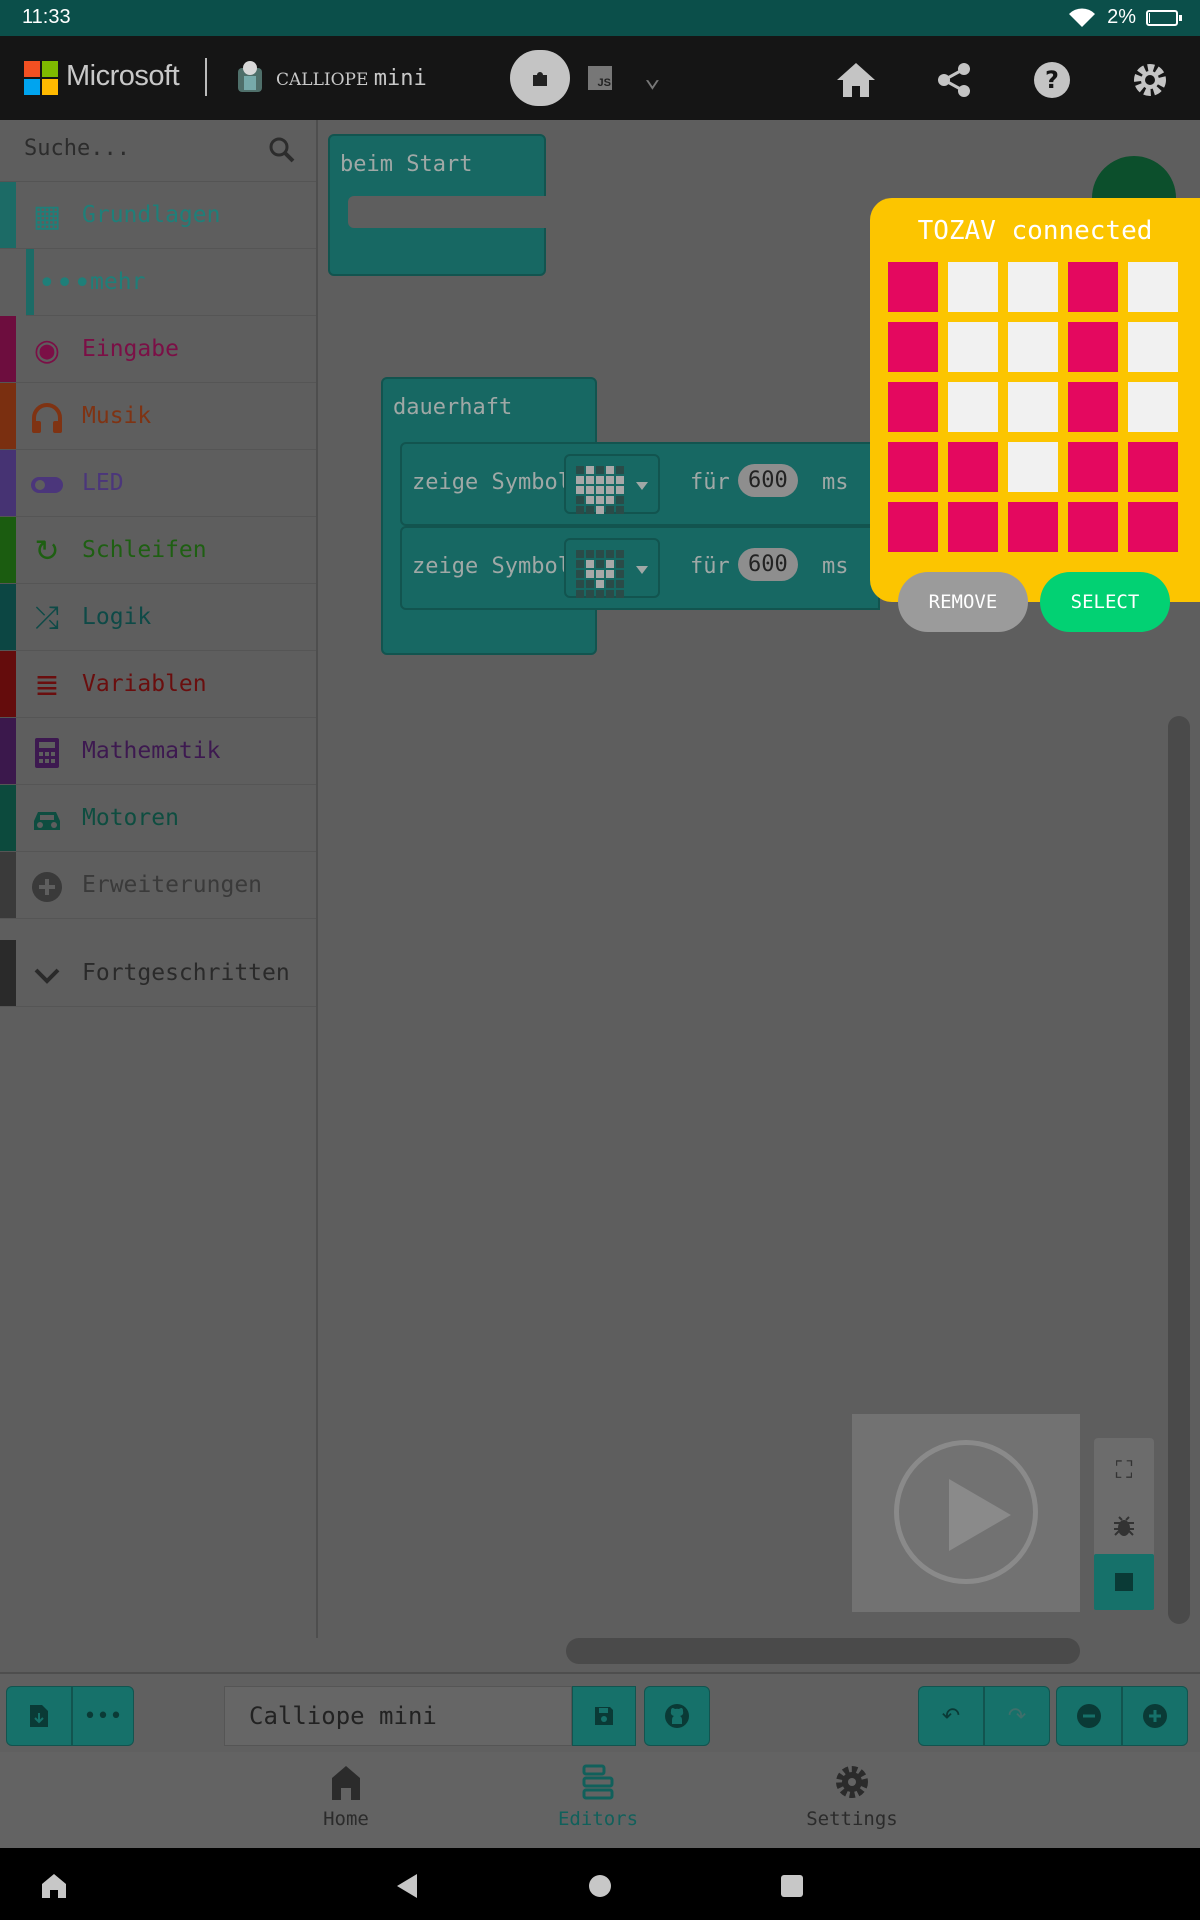 The height and width of the screenshot is (1920, 1200). Describe the element at coordinates (823, 1651) in the screenshot. I see `horizontal-scrollbar` at that location.